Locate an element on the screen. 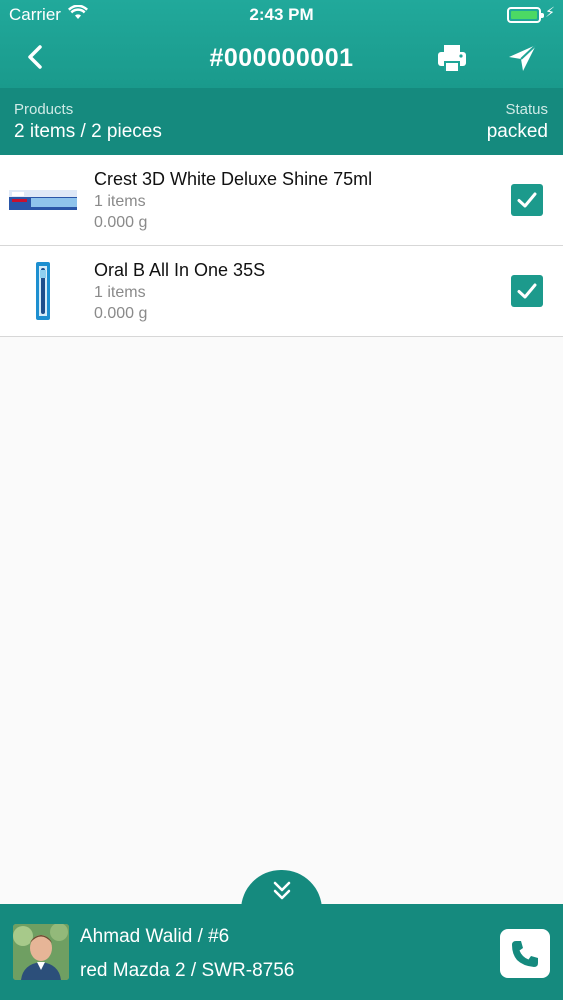  phone-icon is located at coordinates (525, 953).